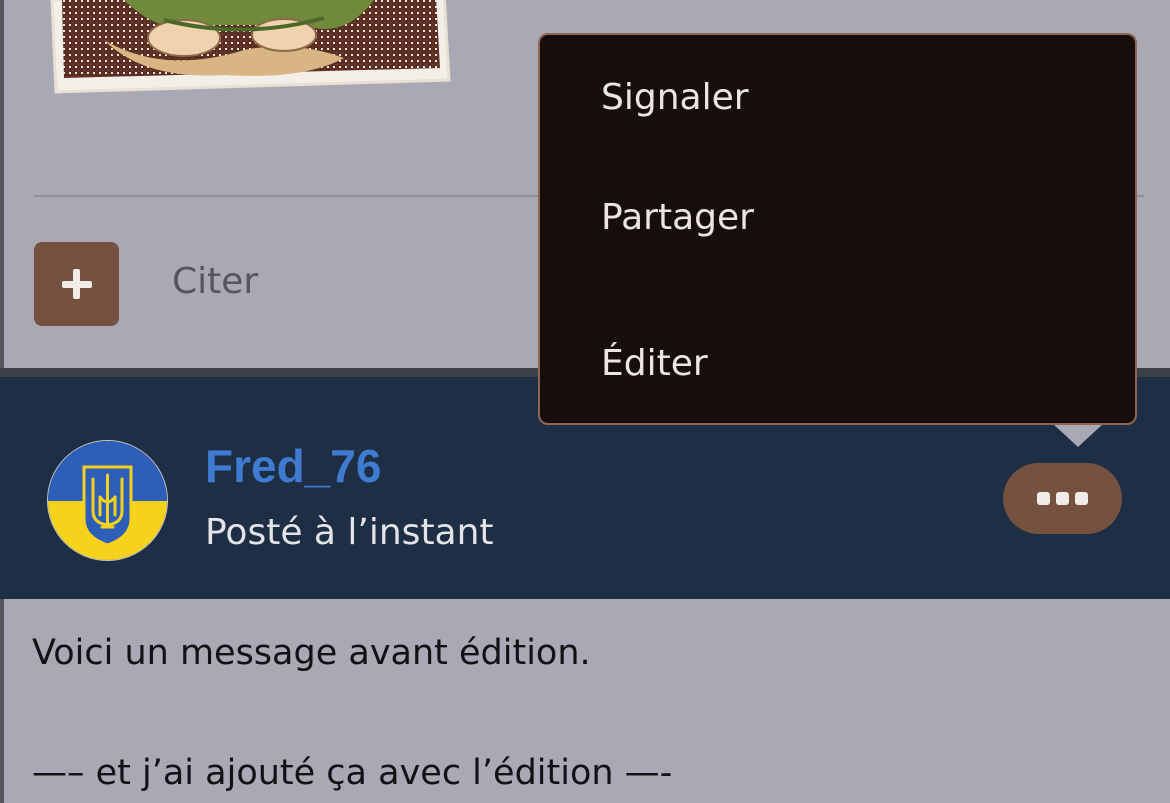 The image size is (1170, 803). What do you see at coordinates (249, 49) in the screenshot?
I see `post-image` at bounding box center [249, 49].